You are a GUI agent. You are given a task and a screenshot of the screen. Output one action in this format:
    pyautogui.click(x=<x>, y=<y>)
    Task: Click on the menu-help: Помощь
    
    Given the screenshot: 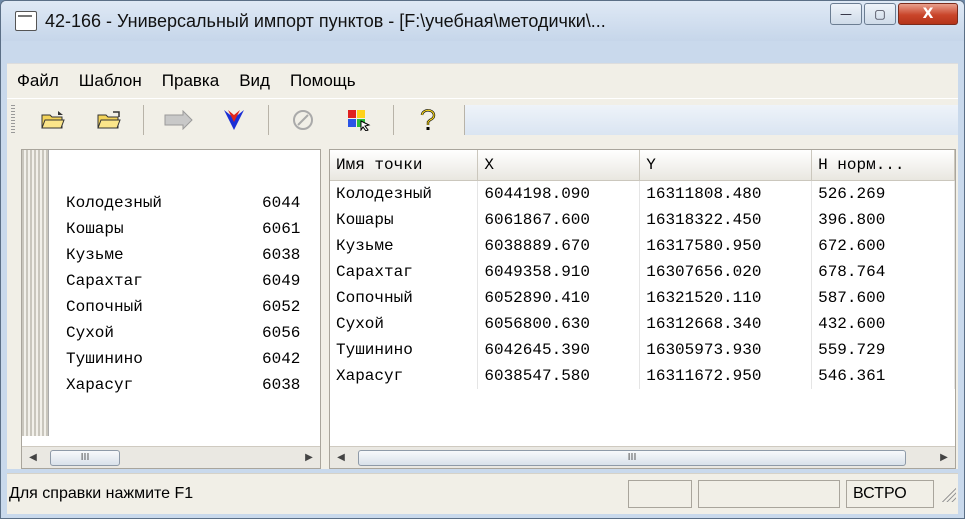 What is the action you would take?
    pyautogui.click(x=323, y=81)
    